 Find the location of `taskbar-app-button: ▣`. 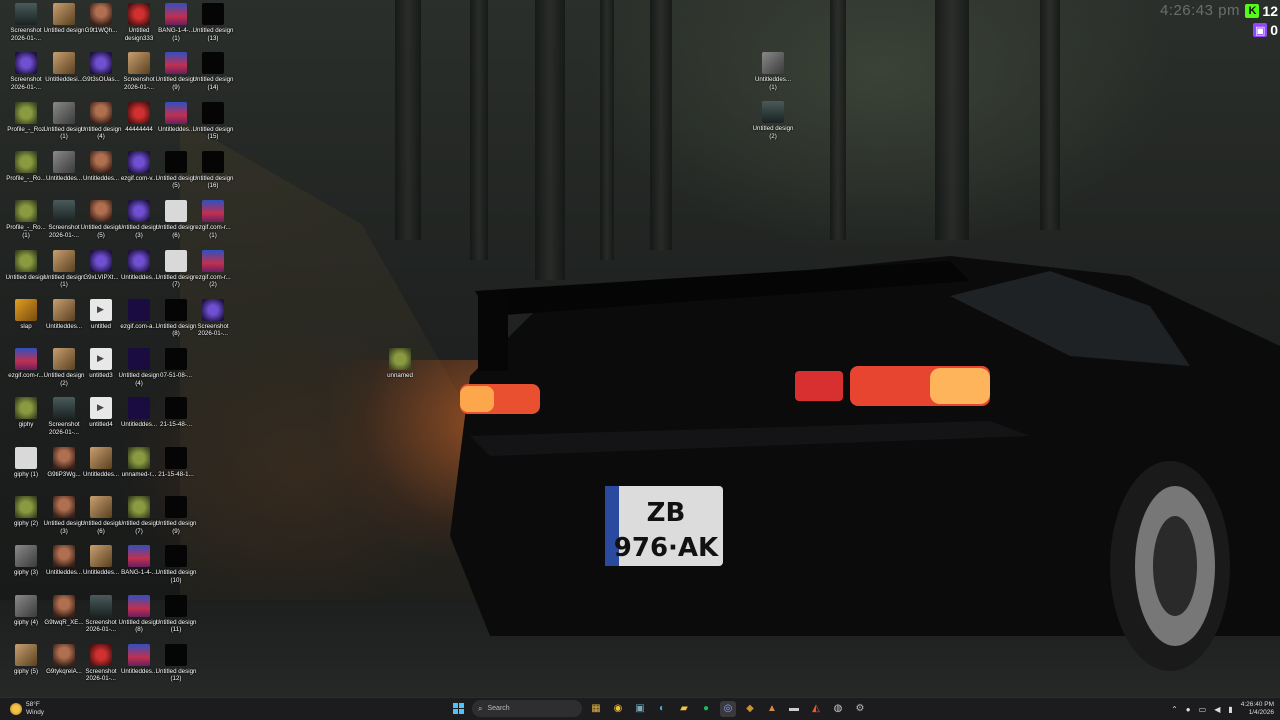

taskbar-app-button: ▣ is located at coordinates (640, 709).